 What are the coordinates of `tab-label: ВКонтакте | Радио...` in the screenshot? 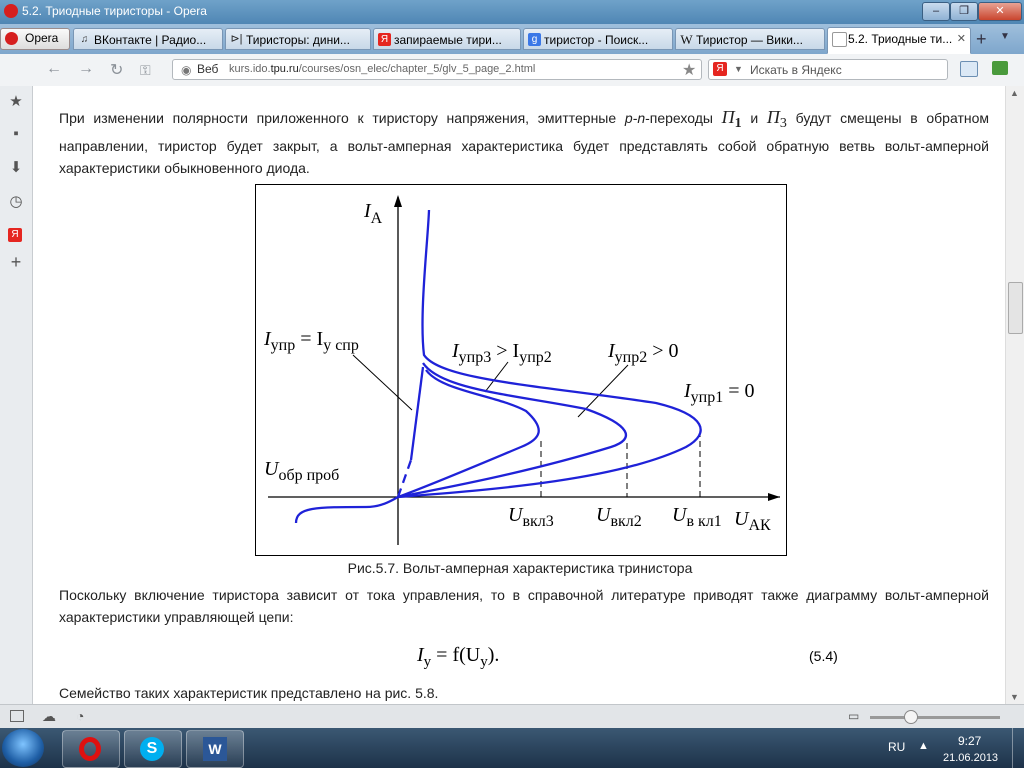 It's located at (150, 40).